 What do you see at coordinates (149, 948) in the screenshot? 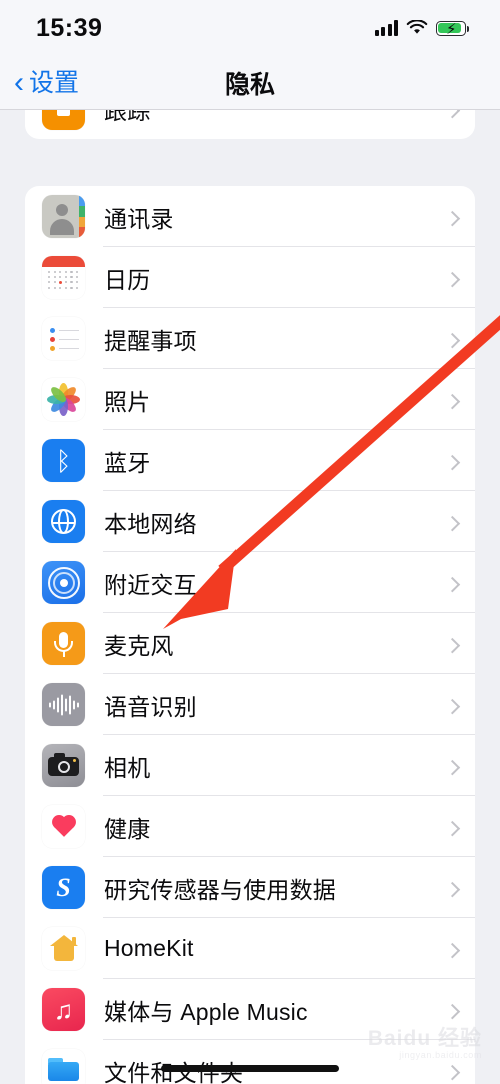
I see `list-item-label: HomeKit` at bounding box center [149, 948].